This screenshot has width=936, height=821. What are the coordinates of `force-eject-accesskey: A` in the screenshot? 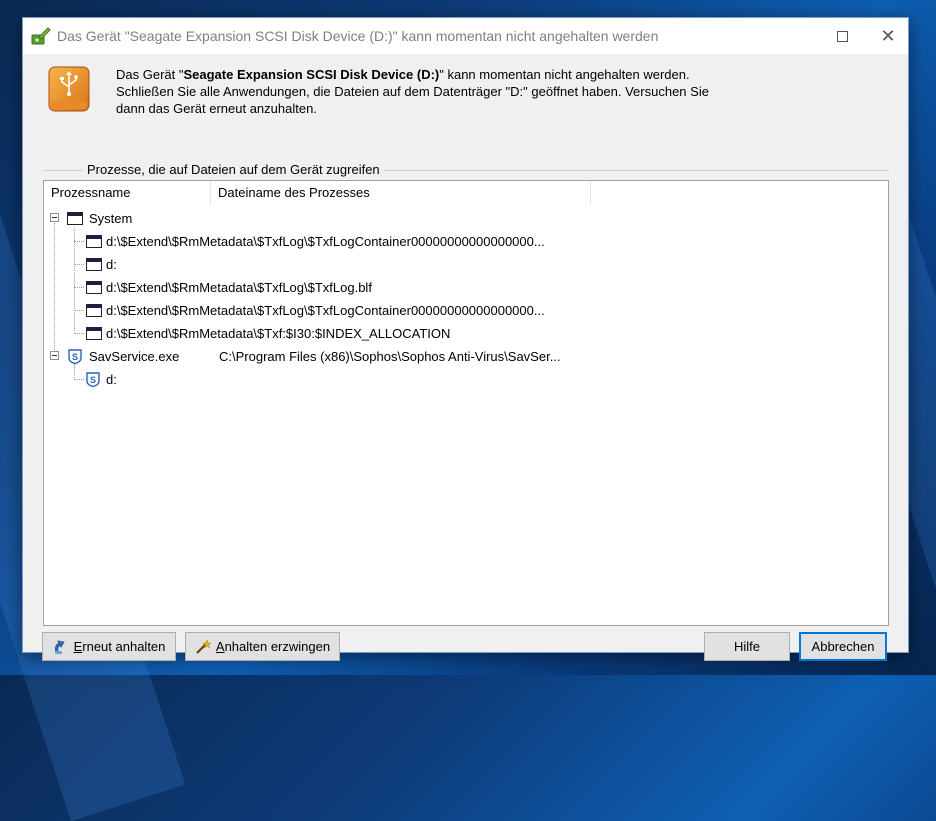 It's located at (220, 646).